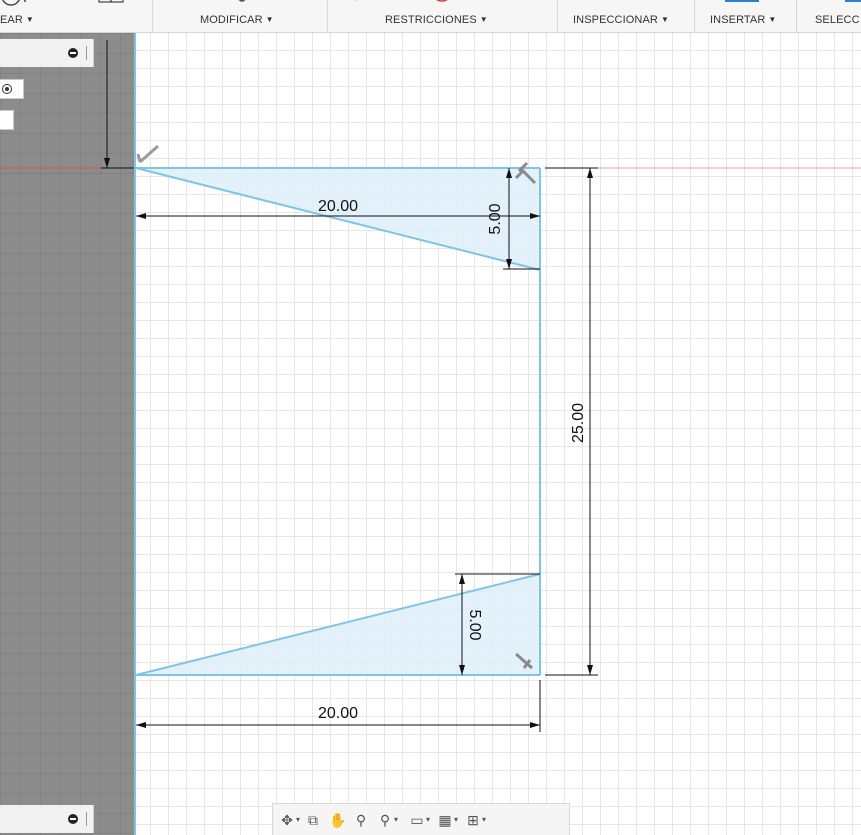 This screenshot has width=861, height=835. I want to click on viewports-icon: ⊞, so click(473, 820).